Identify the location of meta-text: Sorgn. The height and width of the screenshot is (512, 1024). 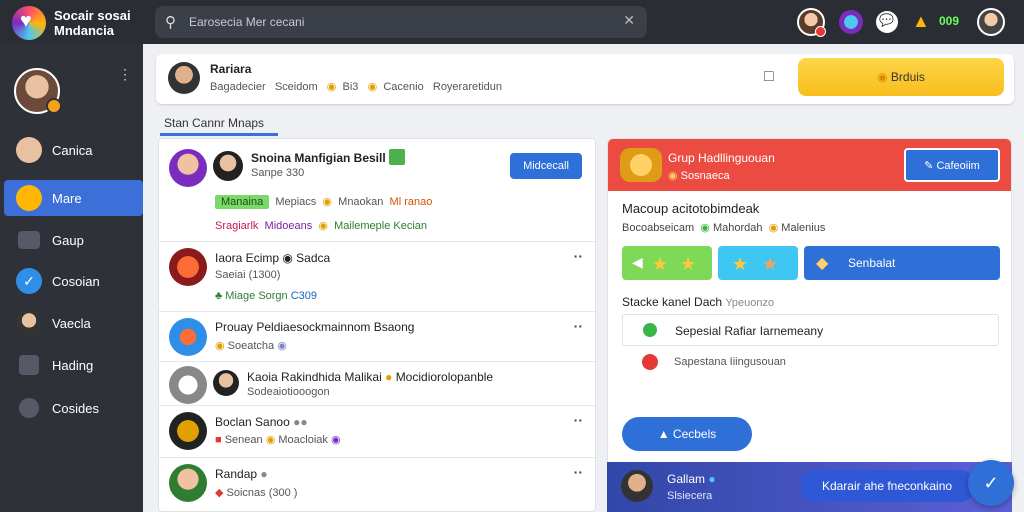
(273, 296).